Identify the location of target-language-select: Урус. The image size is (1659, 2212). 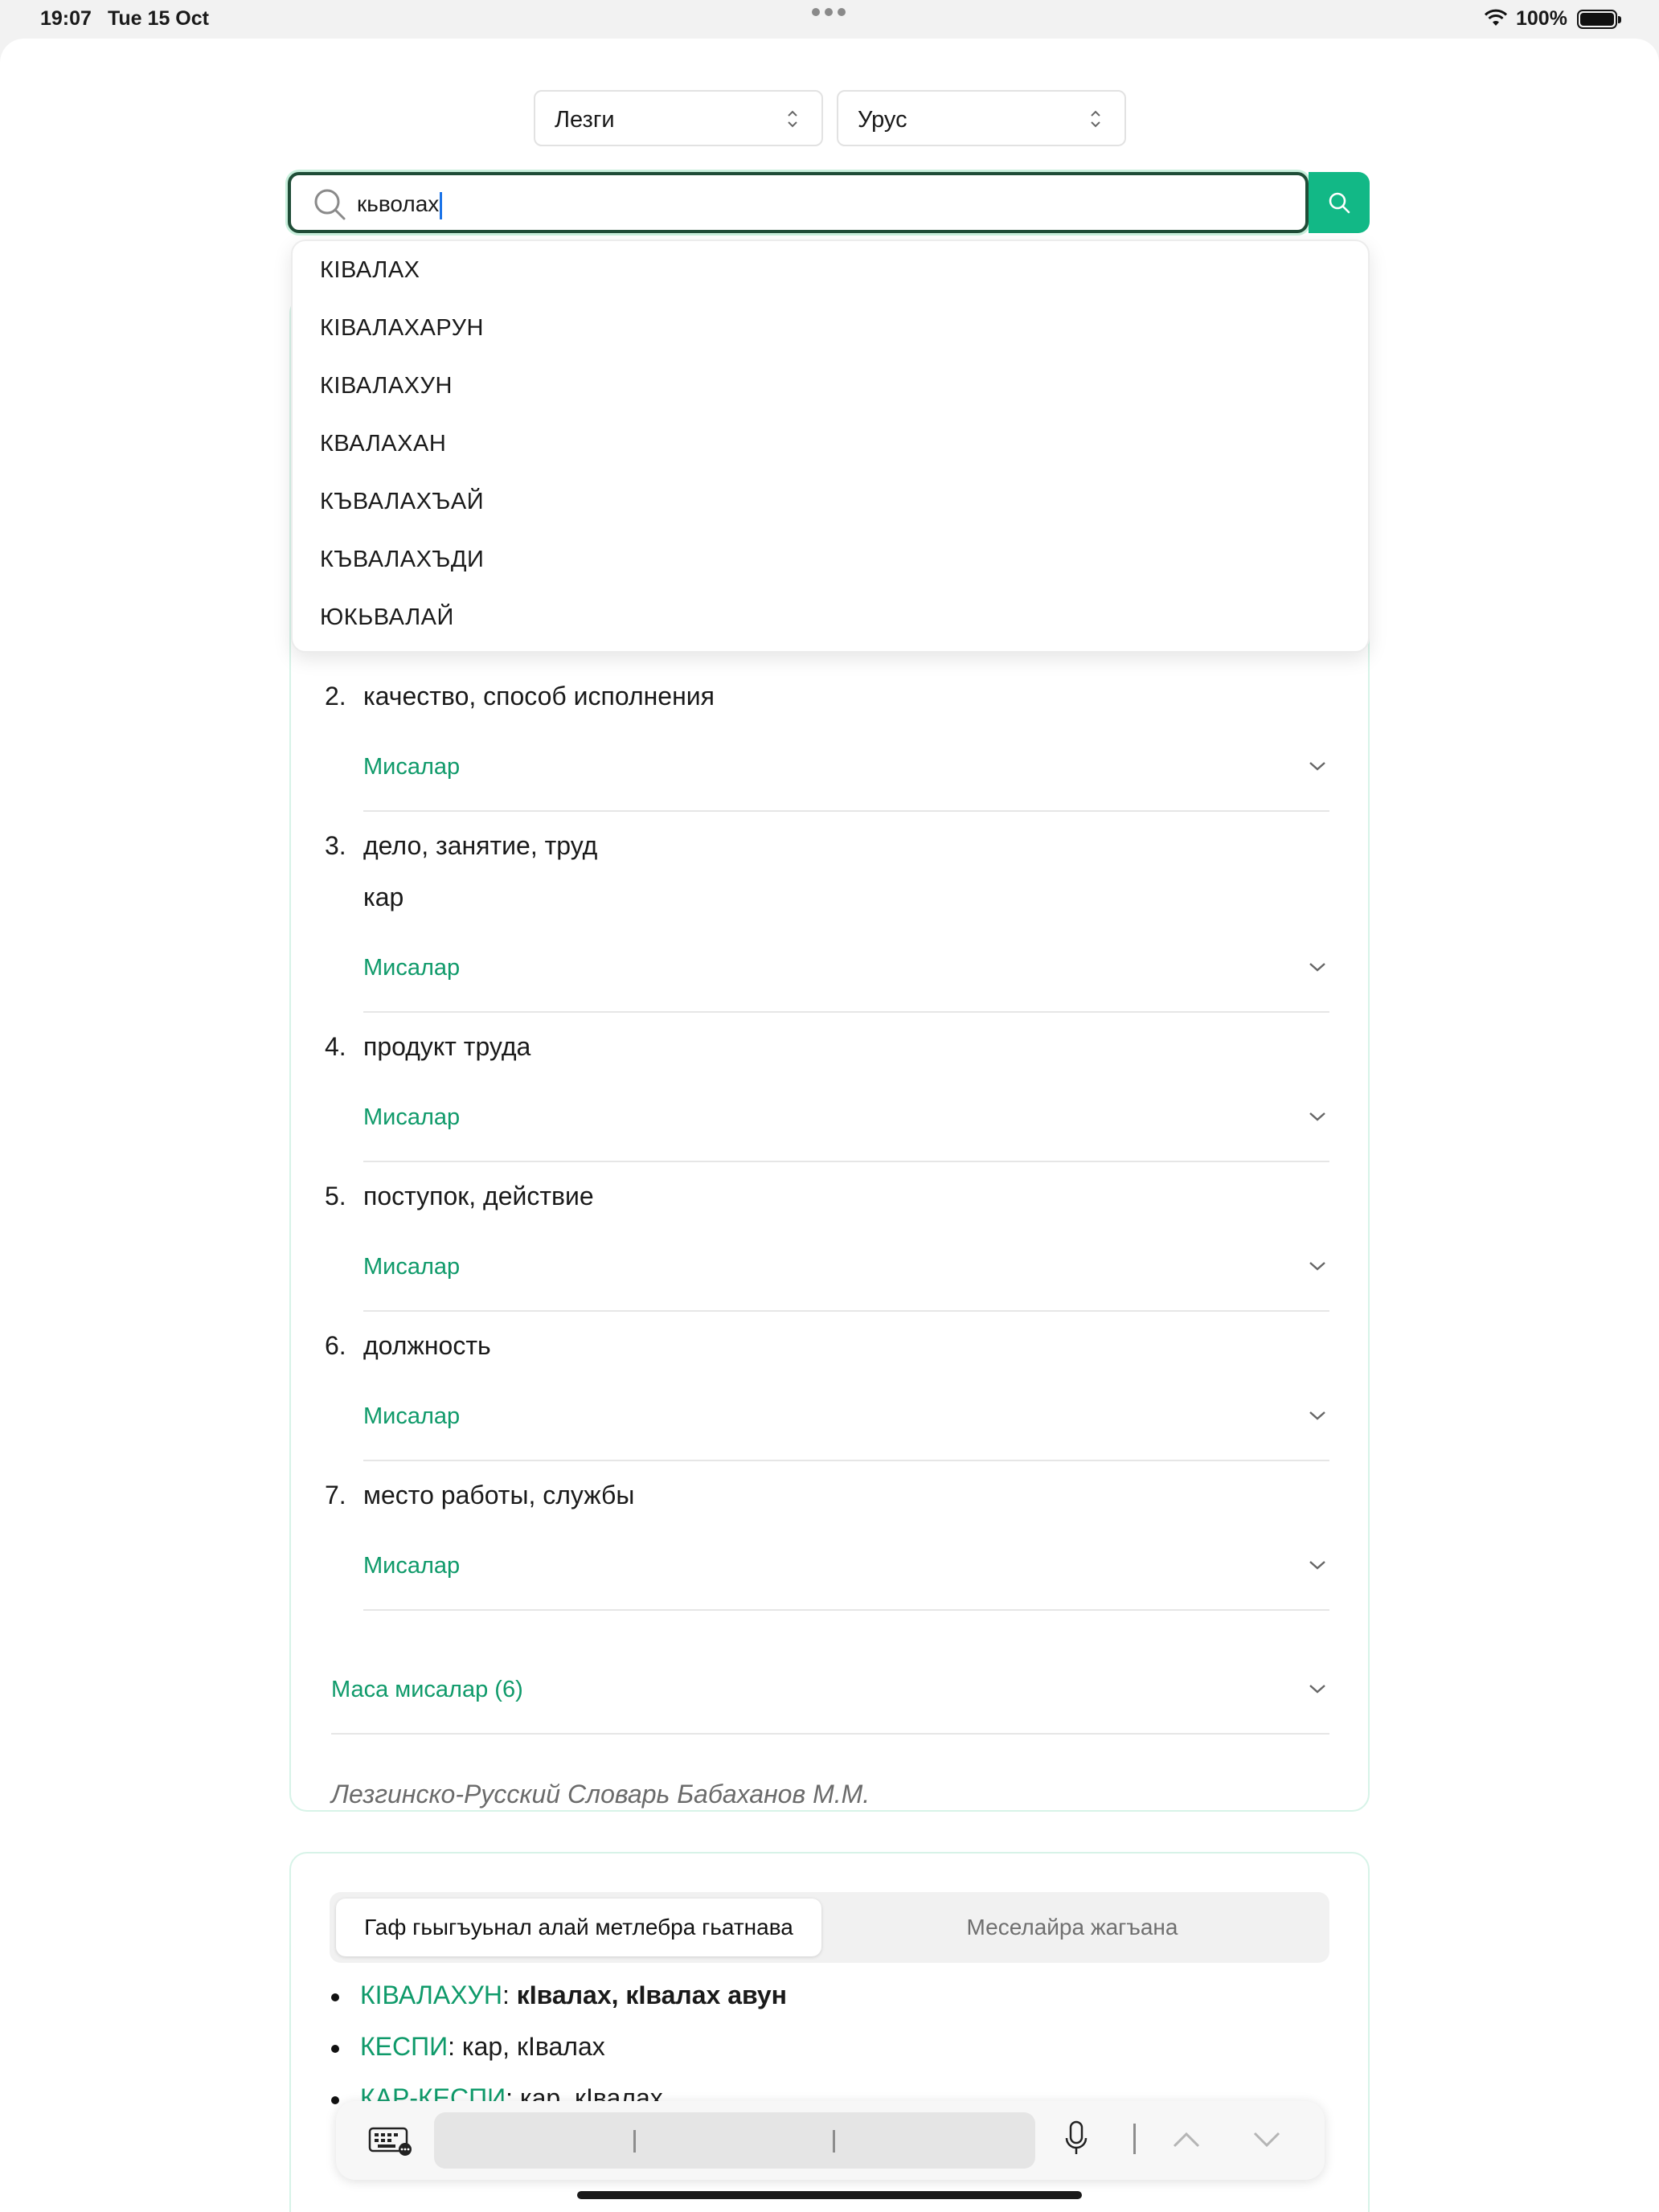
(981, 118).